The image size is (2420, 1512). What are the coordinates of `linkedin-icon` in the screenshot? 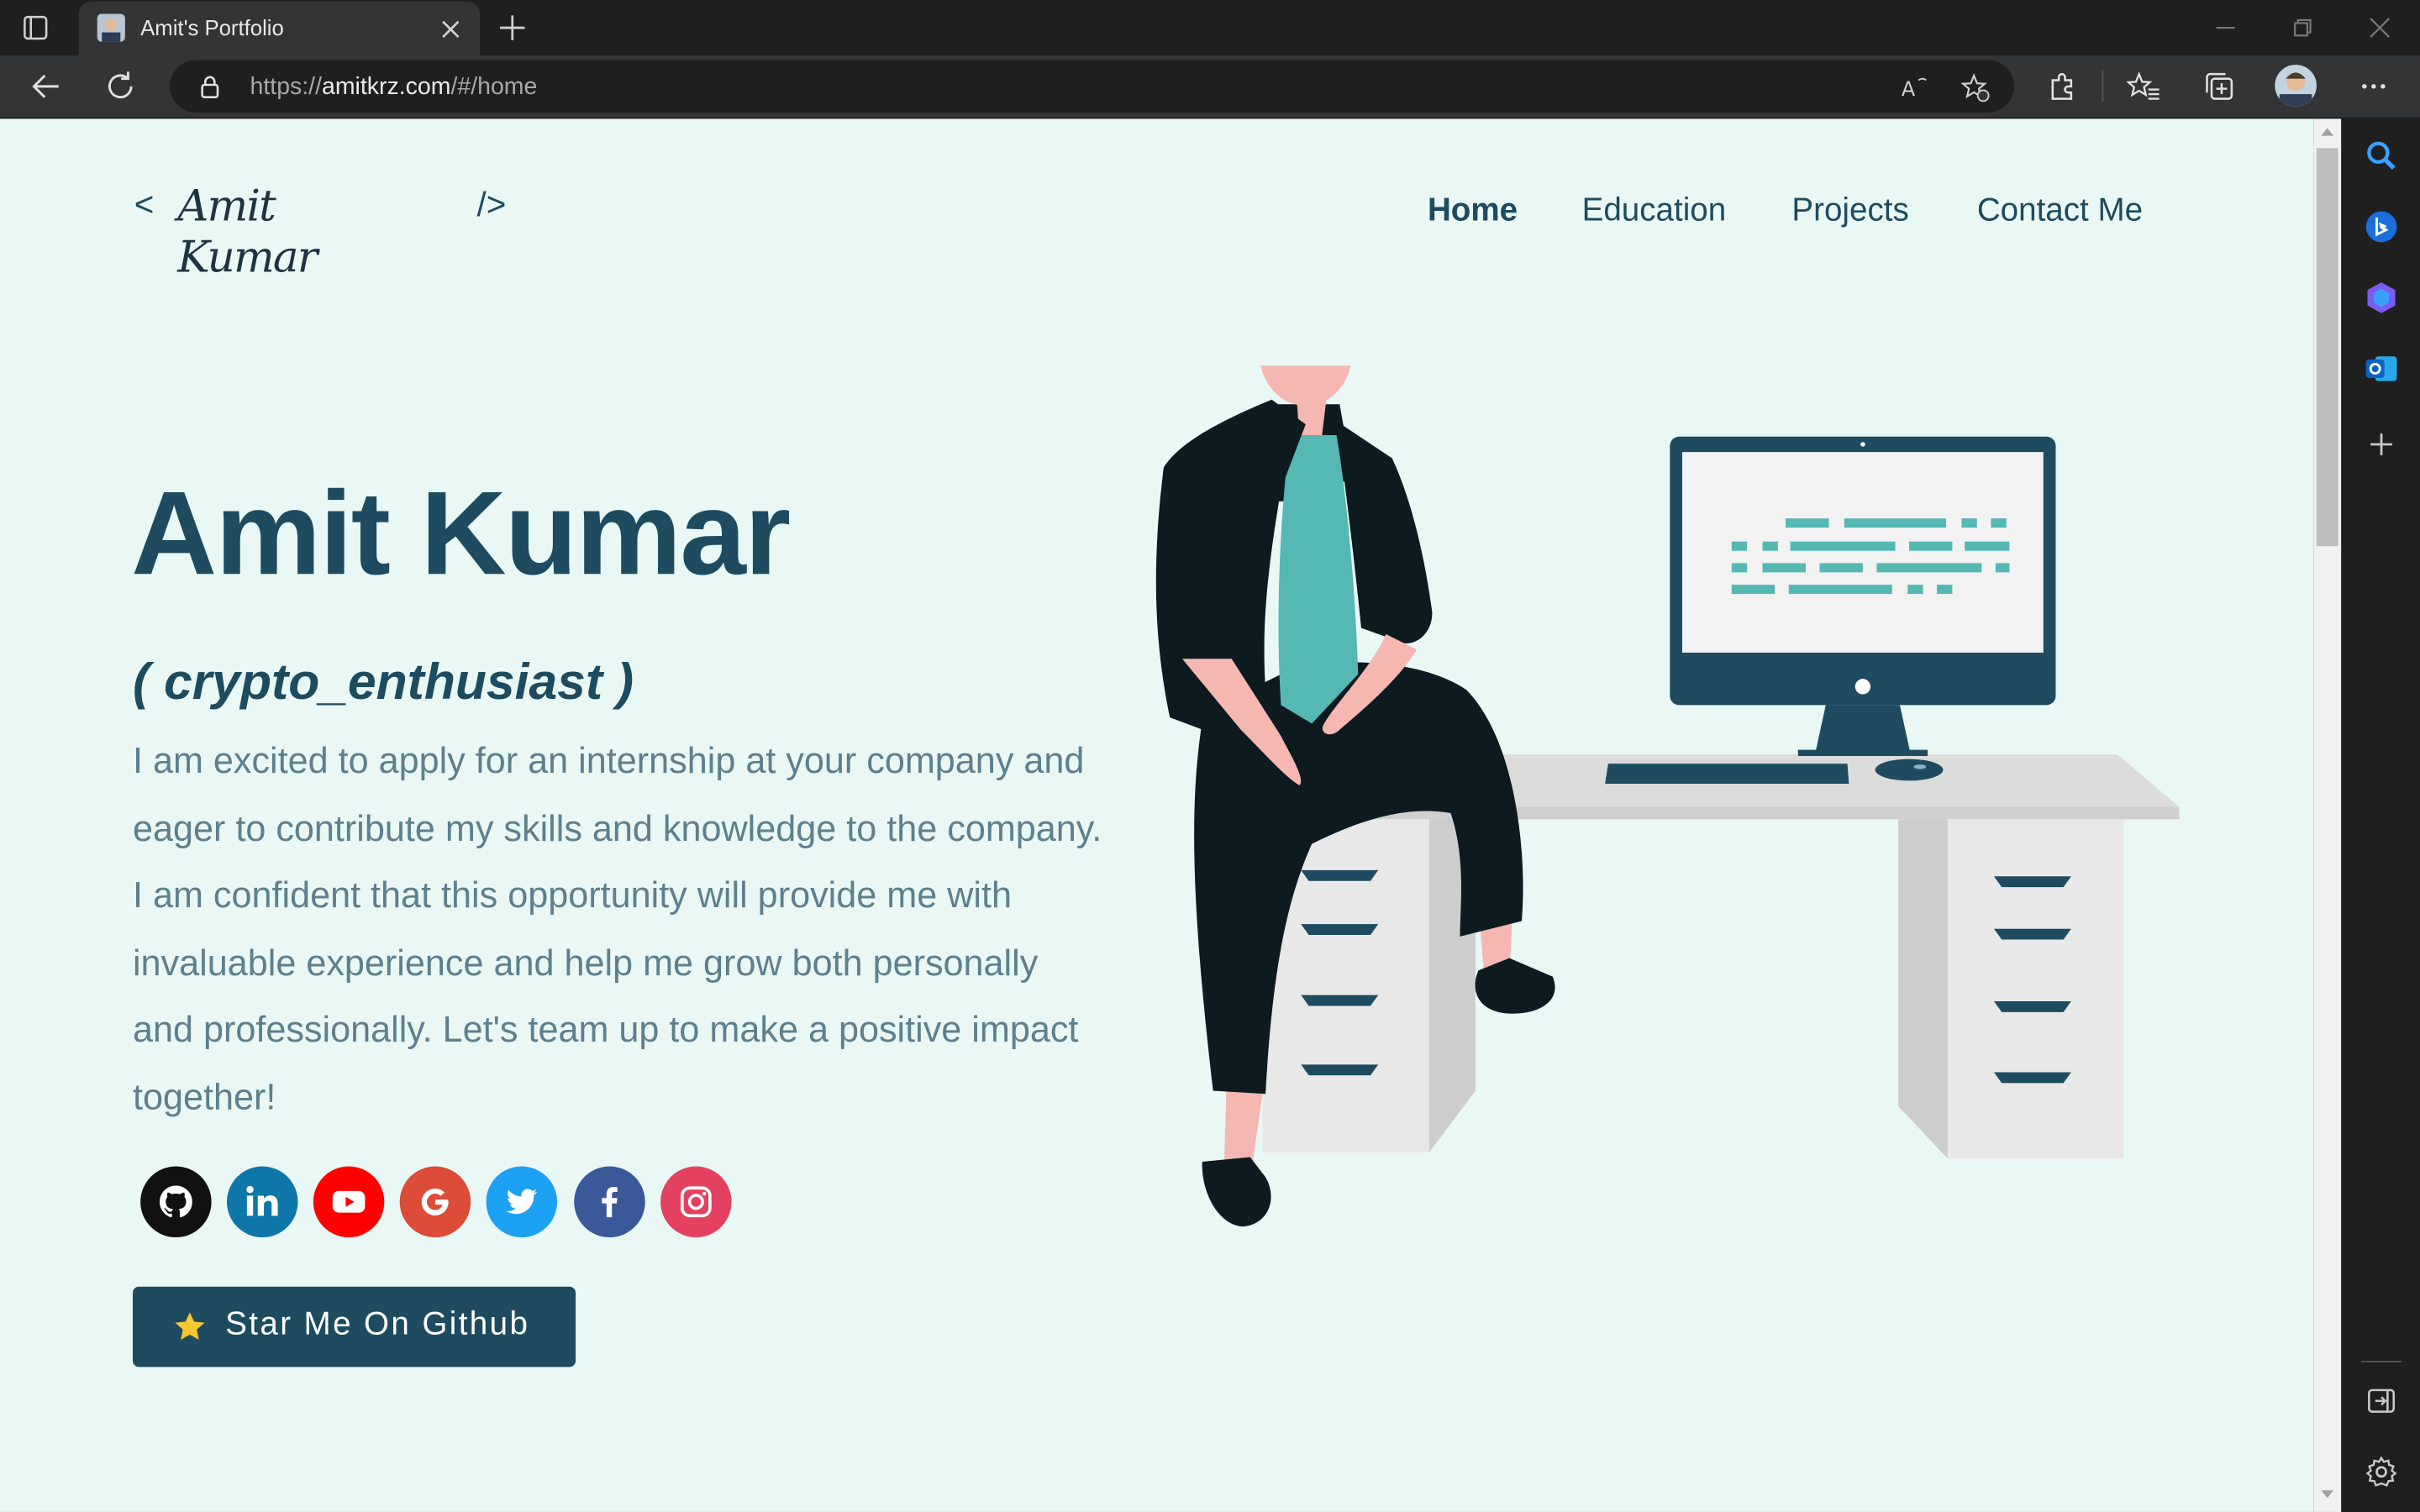 It's located at (262, 1200).